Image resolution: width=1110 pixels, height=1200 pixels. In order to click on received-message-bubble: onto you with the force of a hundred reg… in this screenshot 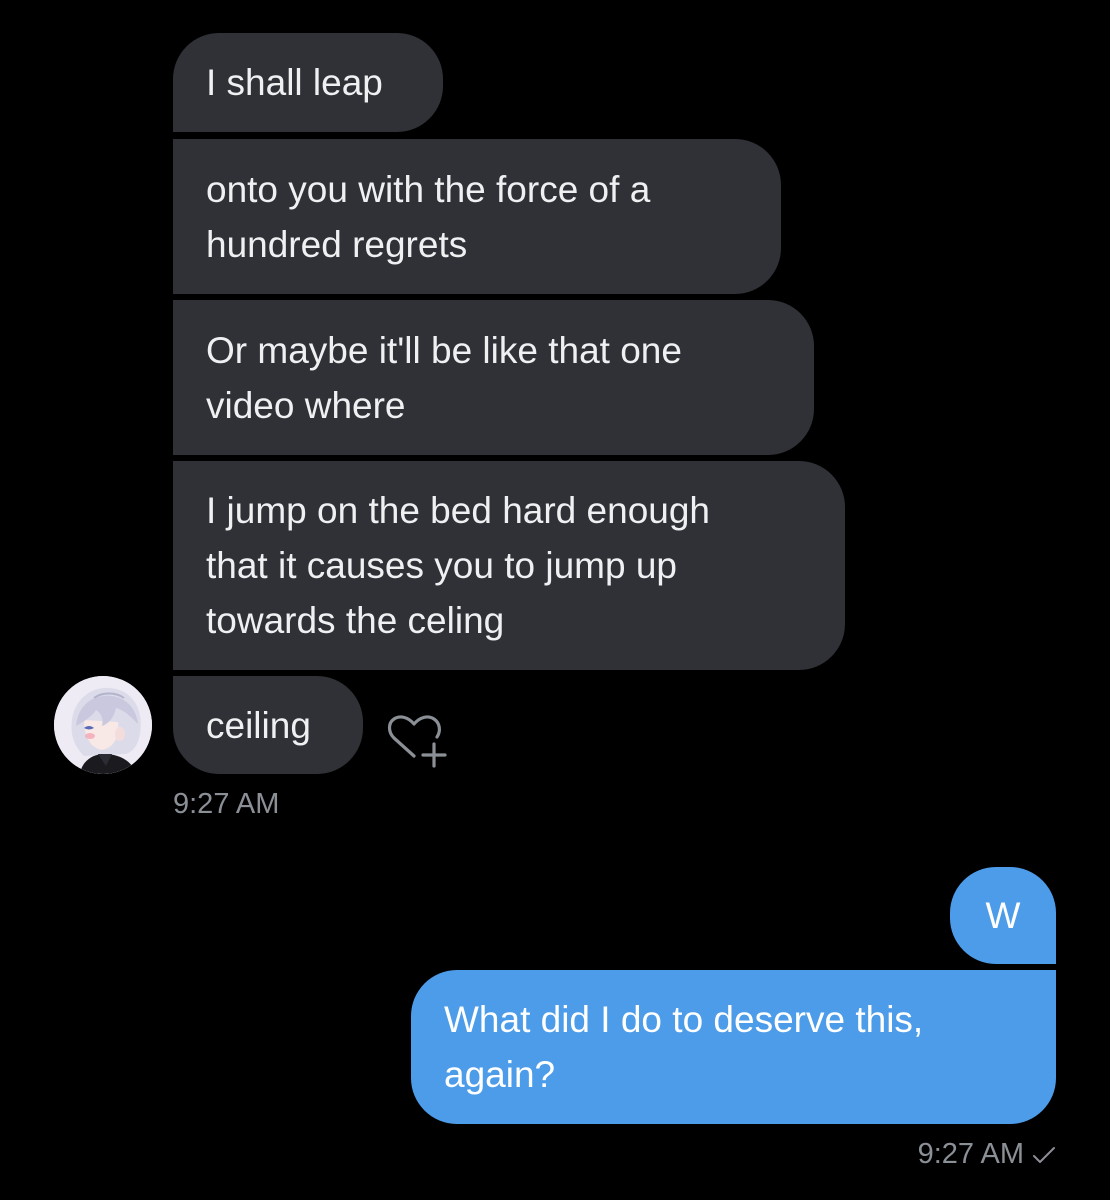, I will do `click(477, 216)`.